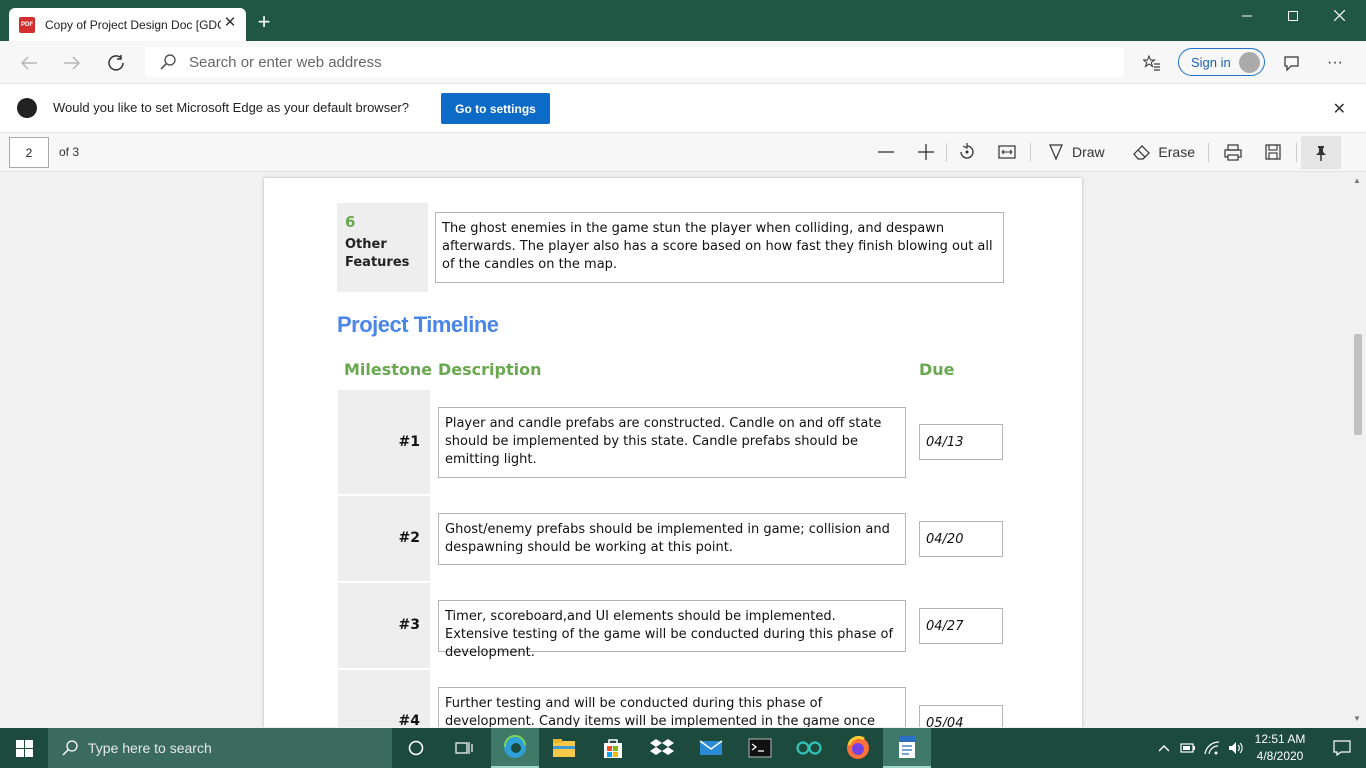  Describe the element at coordinates (495, 108) in the screenshot. I see `go-to-settings-button: Go to settings` at that location.